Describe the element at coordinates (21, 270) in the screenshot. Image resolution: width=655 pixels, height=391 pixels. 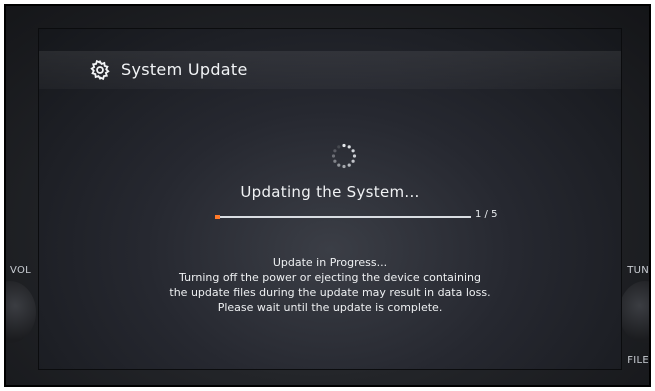
I see `volume-label: VOL` at that location.